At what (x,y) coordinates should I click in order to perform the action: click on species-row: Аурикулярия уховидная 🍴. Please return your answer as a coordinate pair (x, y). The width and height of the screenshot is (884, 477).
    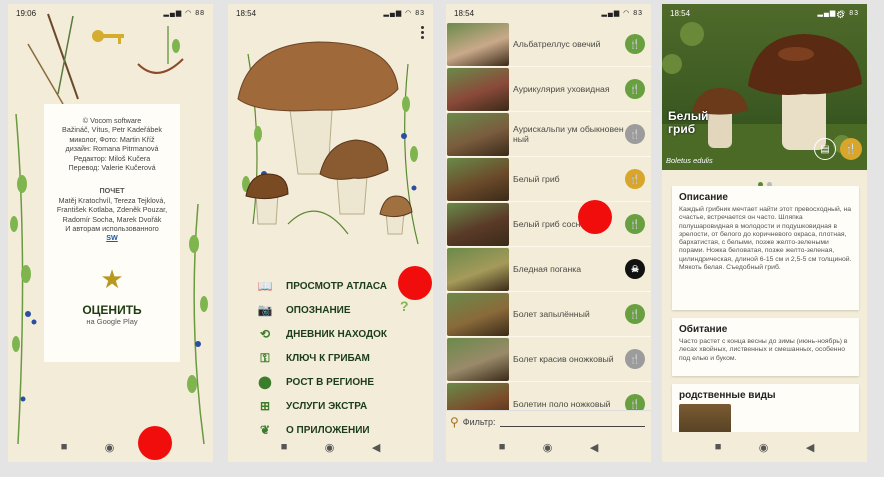
    Looking at the image, I should click on (548, 89).